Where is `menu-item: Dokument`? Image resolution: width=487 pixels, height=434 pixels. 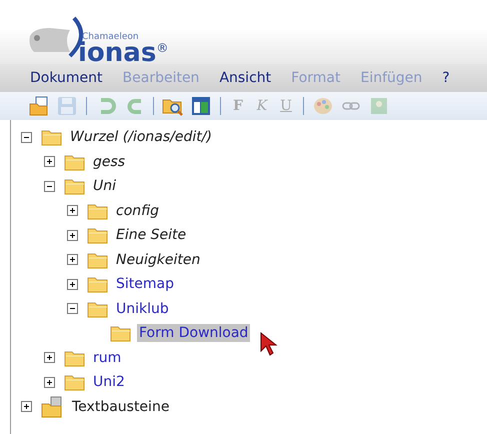 menu-item: Dokument is located at coordinates (66, 78).